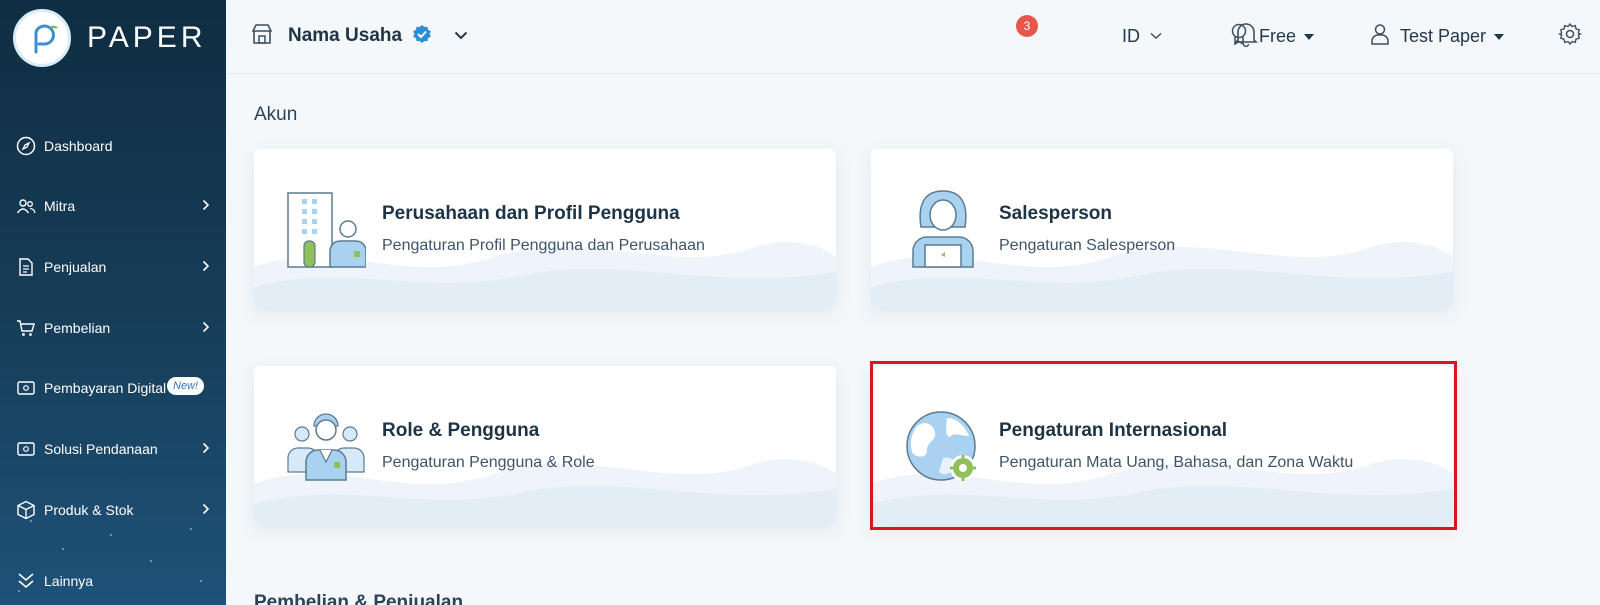 This screenshot has width=1600, height=605. Describe the element at coordinates (26, 581) in the screenshot. I see `double-chevron-down-icon` at that location.